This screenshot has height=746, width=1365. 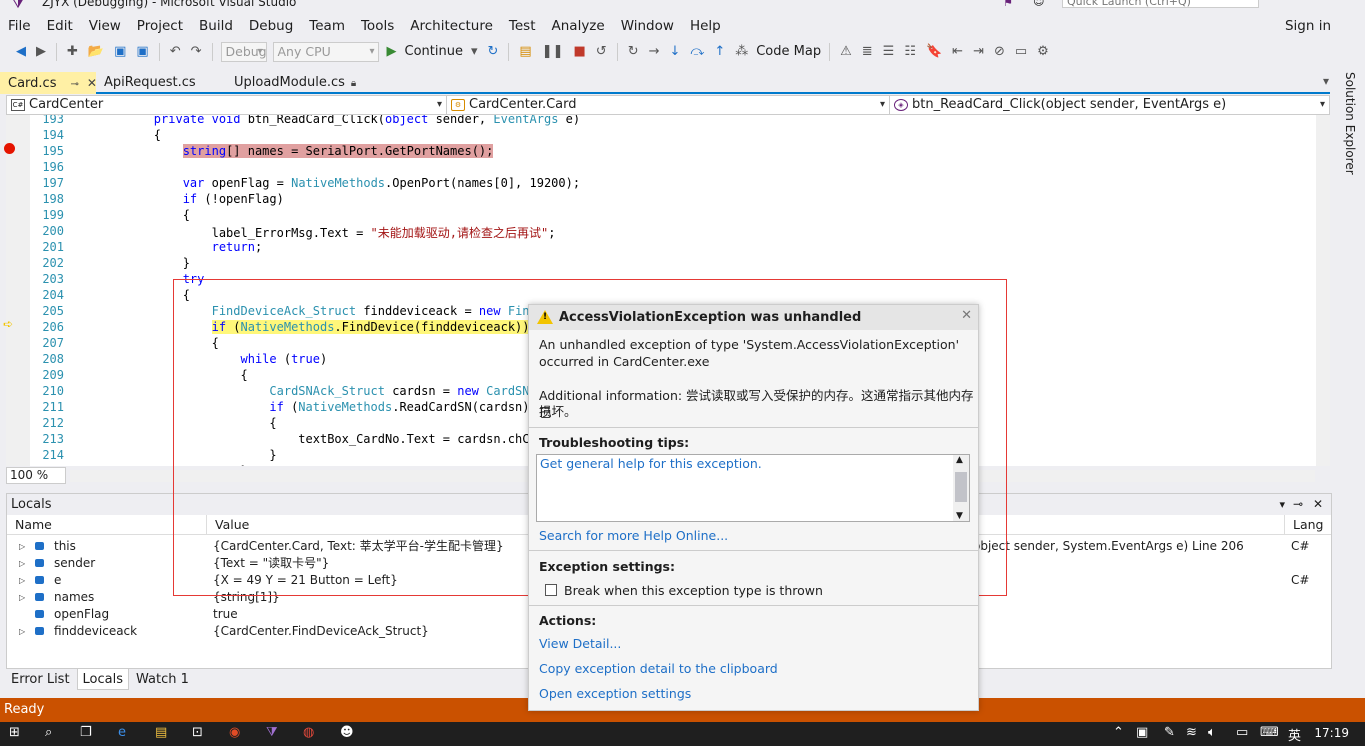 I want to click on pin-icon: ⊸, so click(x=74, y=84).